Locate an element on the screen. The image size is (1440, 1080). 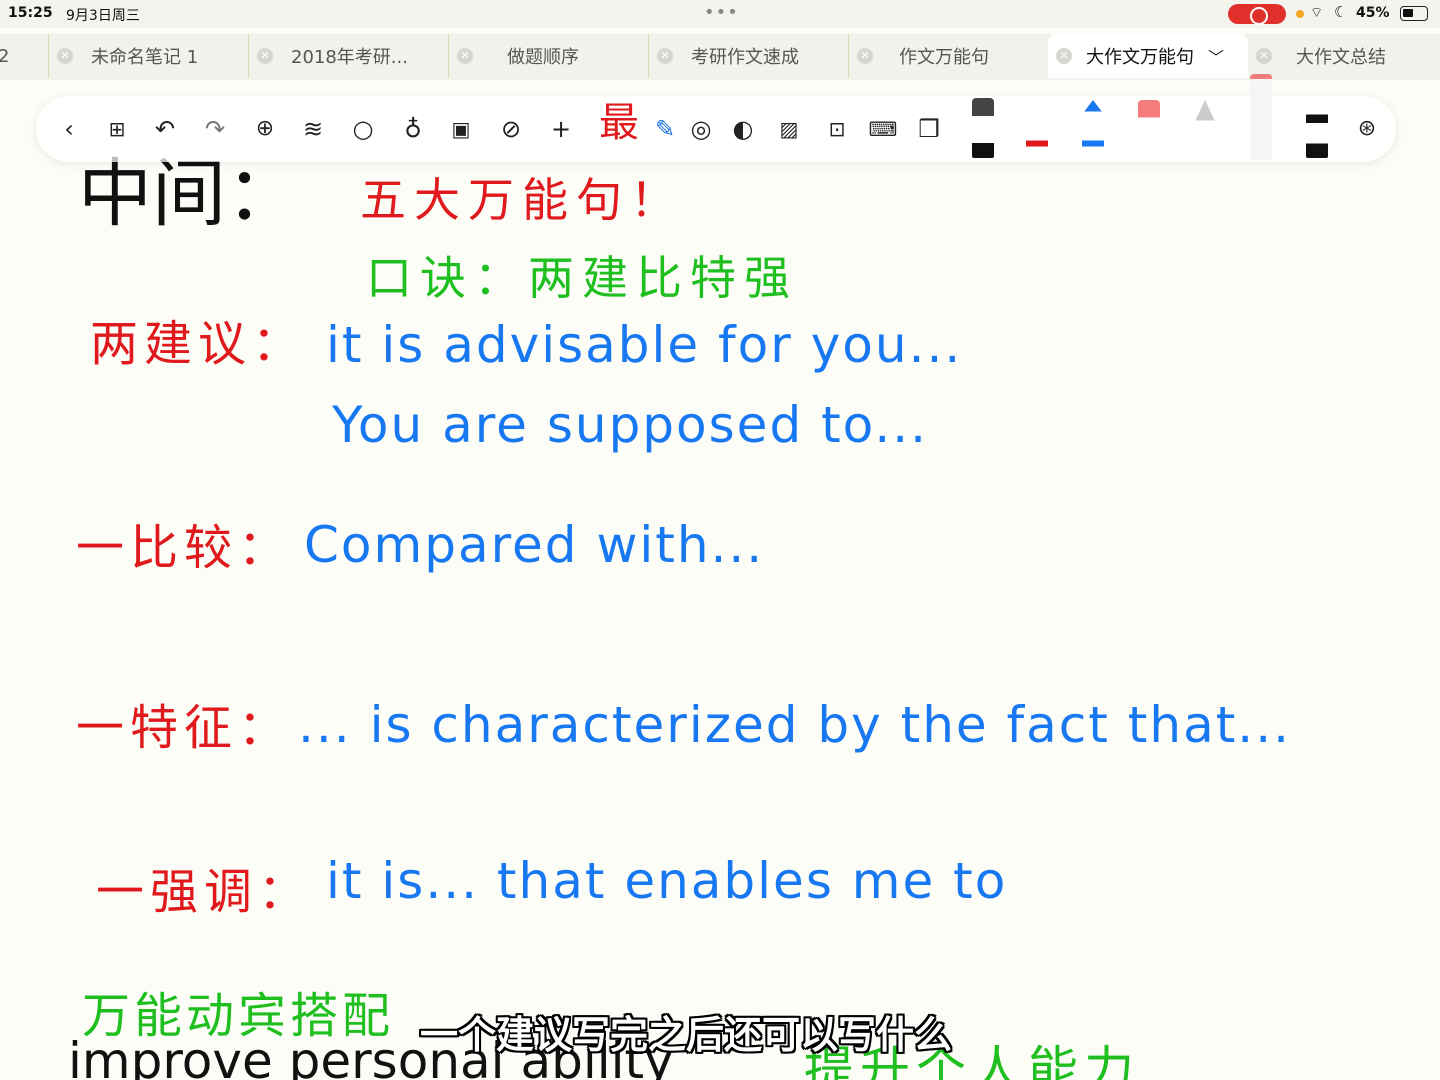
globe-icon: ⊘ is located at coordinates (511, 129).